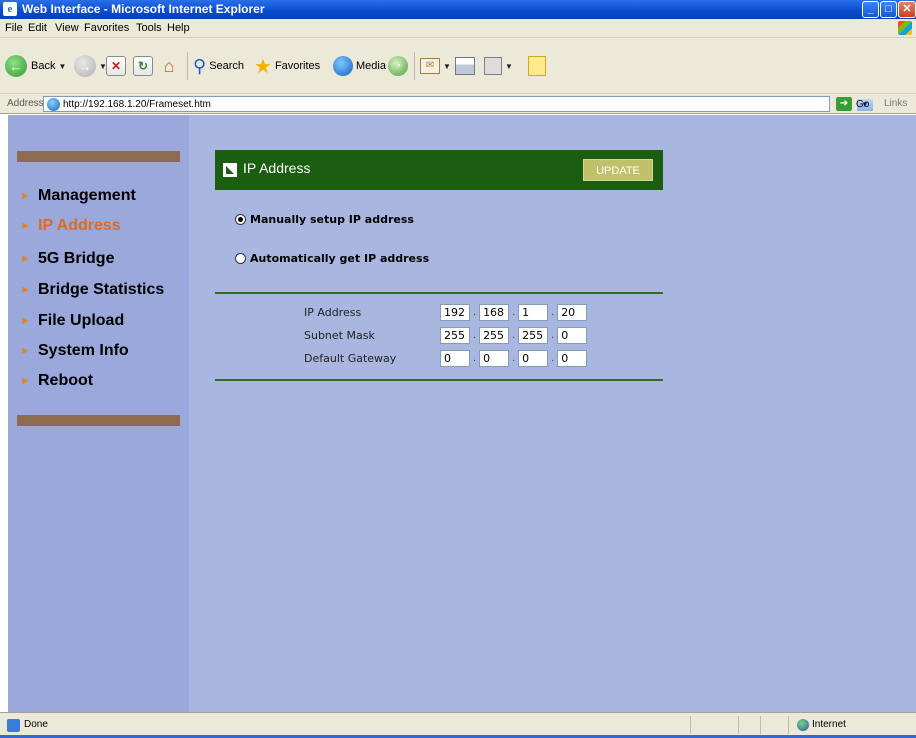  I want to click on forward-button: → ▼, so click(90, 66).